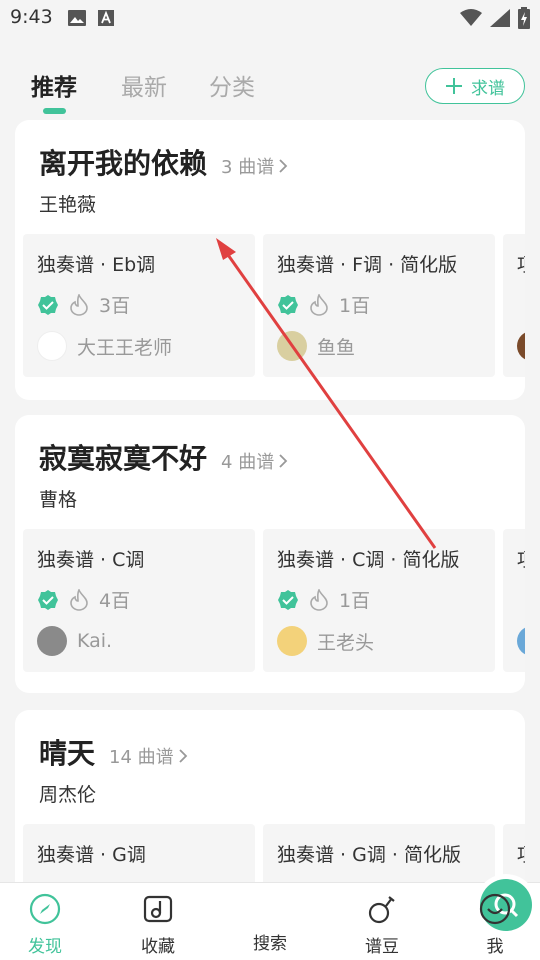 This screenshot has width=540, height=960. What do you see at coordinates (91, 855) in the screenshot?
I see `score-name: 独奏谱 · G调` at bounding box center [91, 855].